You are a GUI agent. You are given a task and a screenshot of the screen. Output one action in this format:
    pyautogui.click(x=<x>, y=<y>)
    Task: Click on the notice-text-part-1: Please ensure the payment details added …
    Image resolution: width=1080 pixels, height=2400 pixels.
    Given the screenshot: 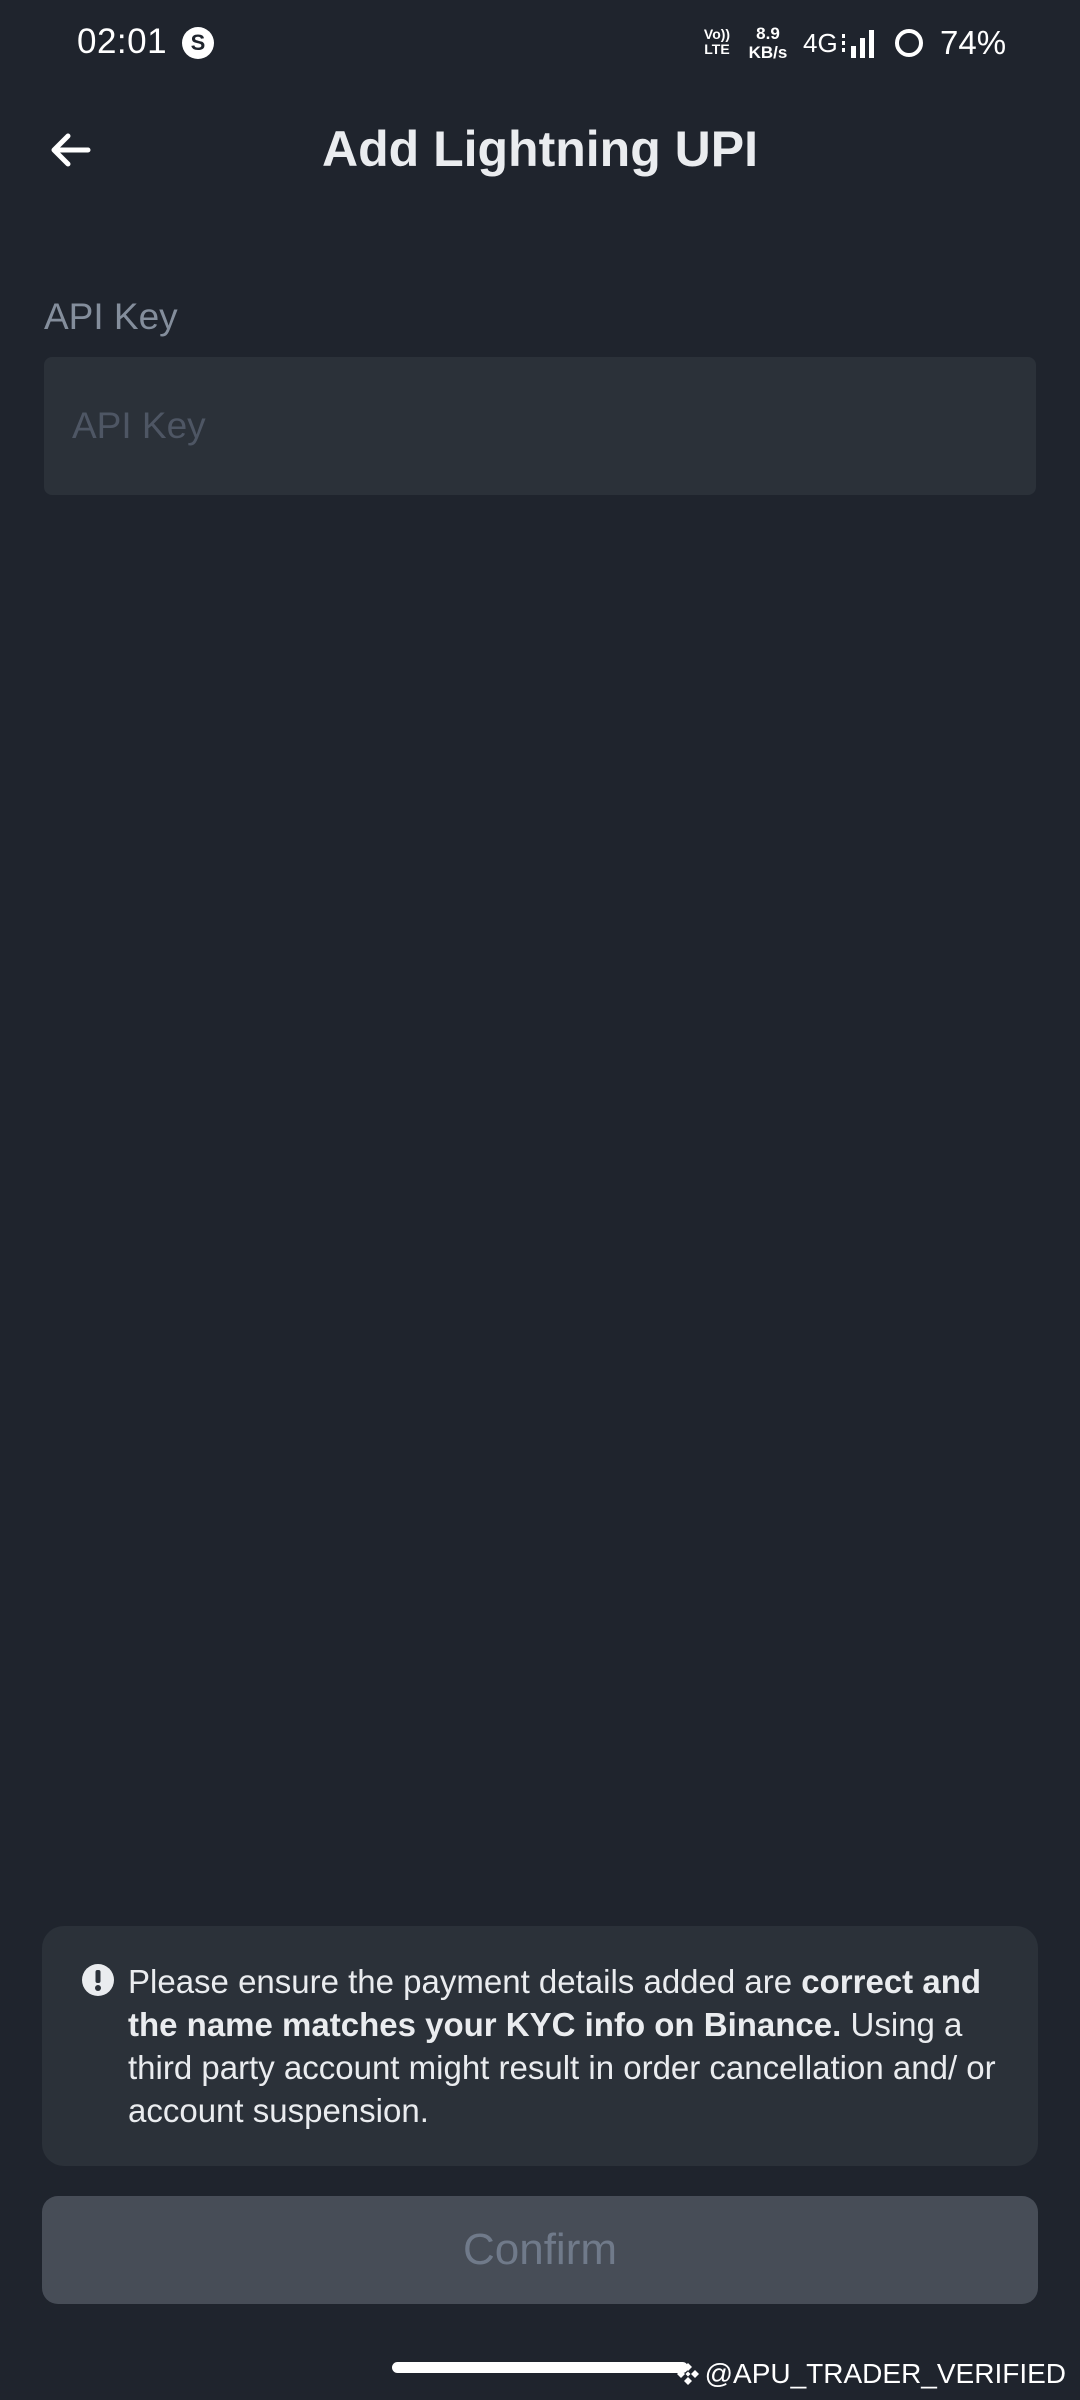 What is the action you would take?
    pyautogui.click(x=465, y=1981)
    